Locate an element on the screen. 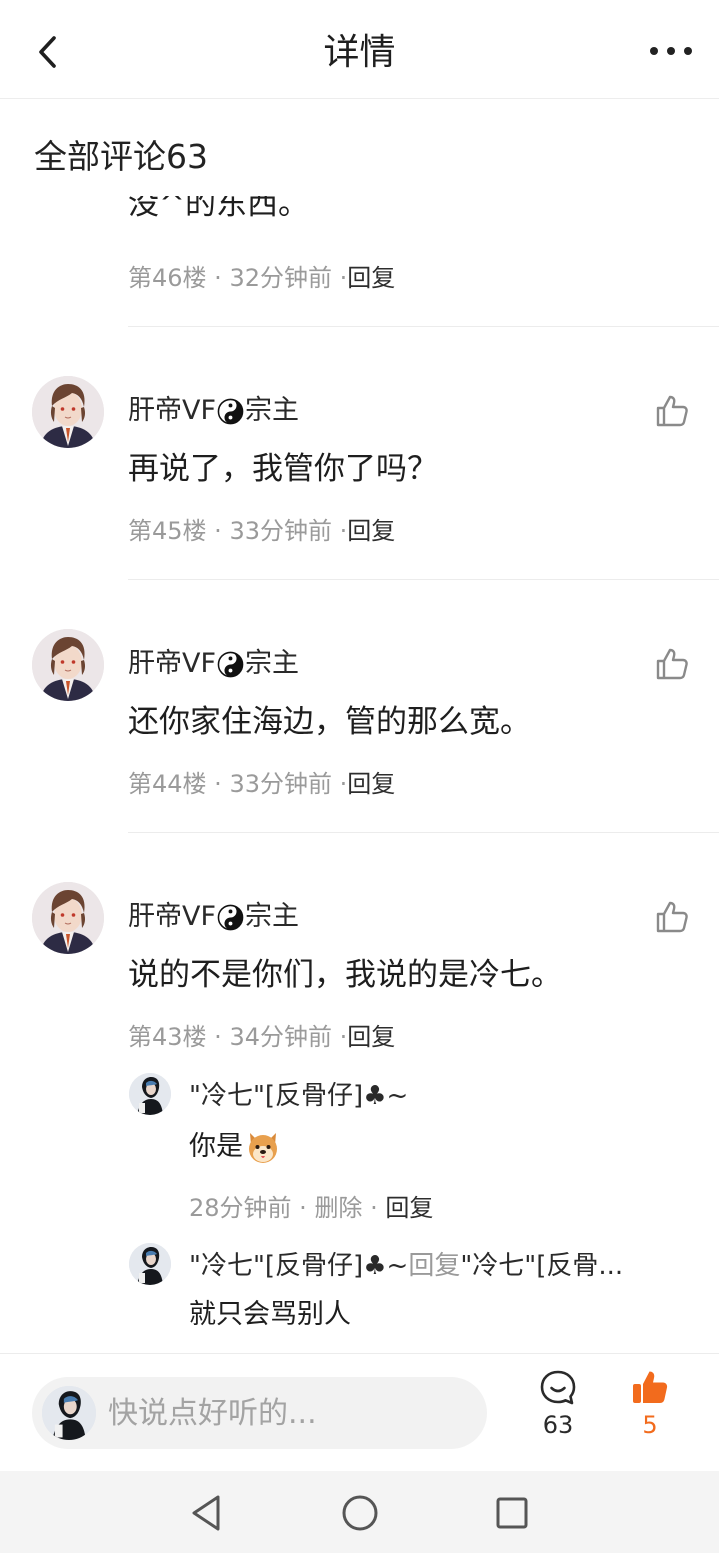  more-button is located at coordinates (671, 51).